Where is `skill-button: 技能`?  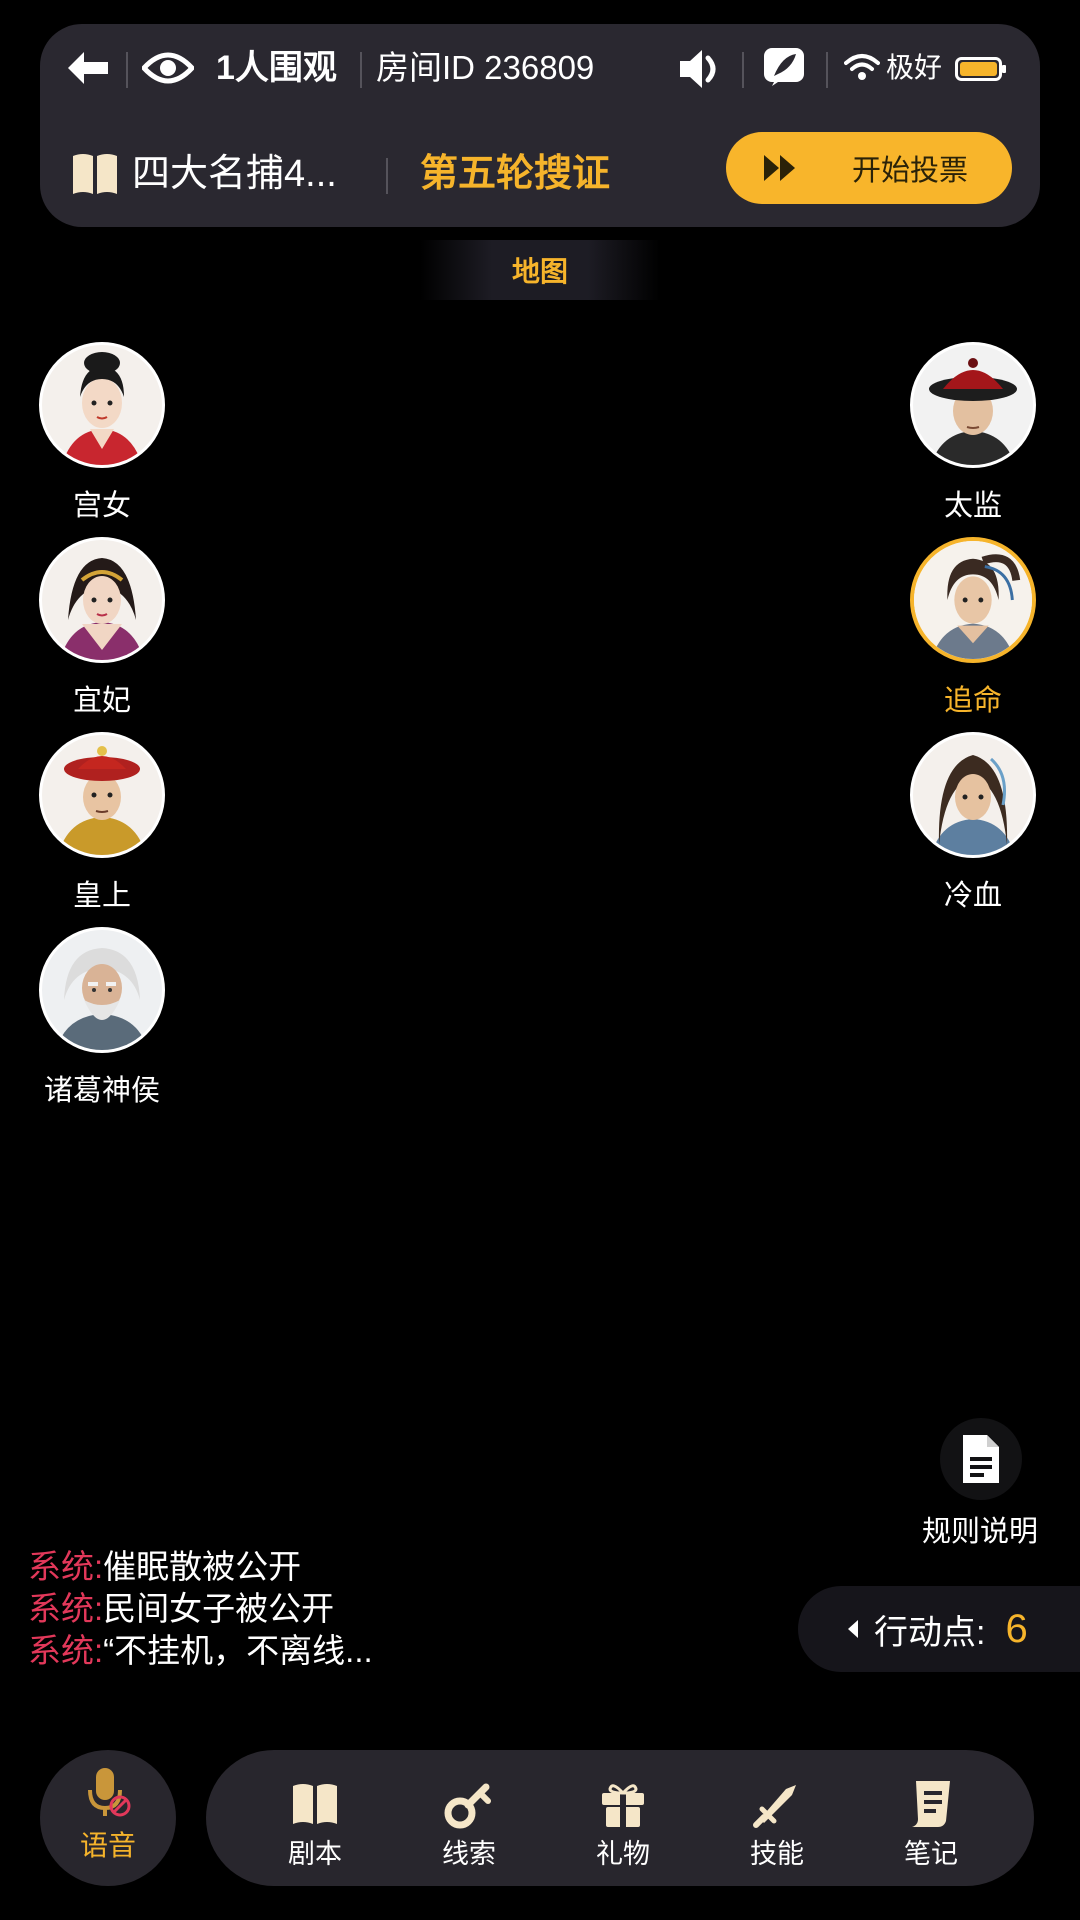 skill-button: 技能 is located at coordinates (777, 1818).